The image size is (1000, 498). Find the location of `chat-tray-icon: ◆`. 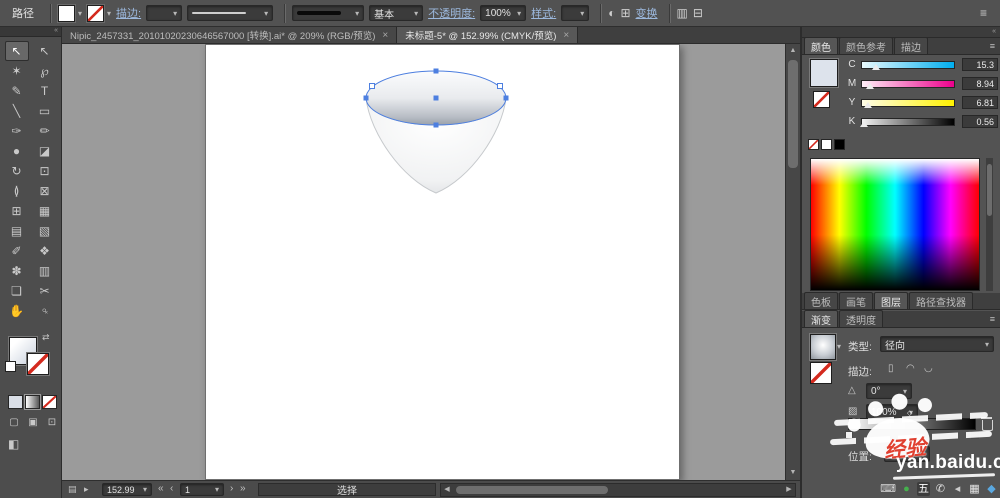

chat-tray-icon: ◆ is located at coordinates (991, 489).